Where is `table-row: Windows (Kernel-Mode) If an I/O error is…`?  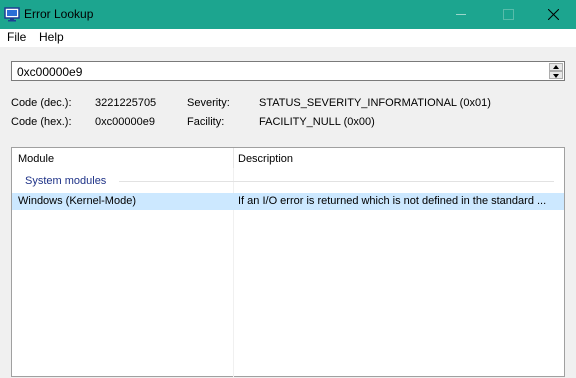
table-row: Windows (Kernel-Mode) If an I/O error is… is located at coordinates (288, 201).